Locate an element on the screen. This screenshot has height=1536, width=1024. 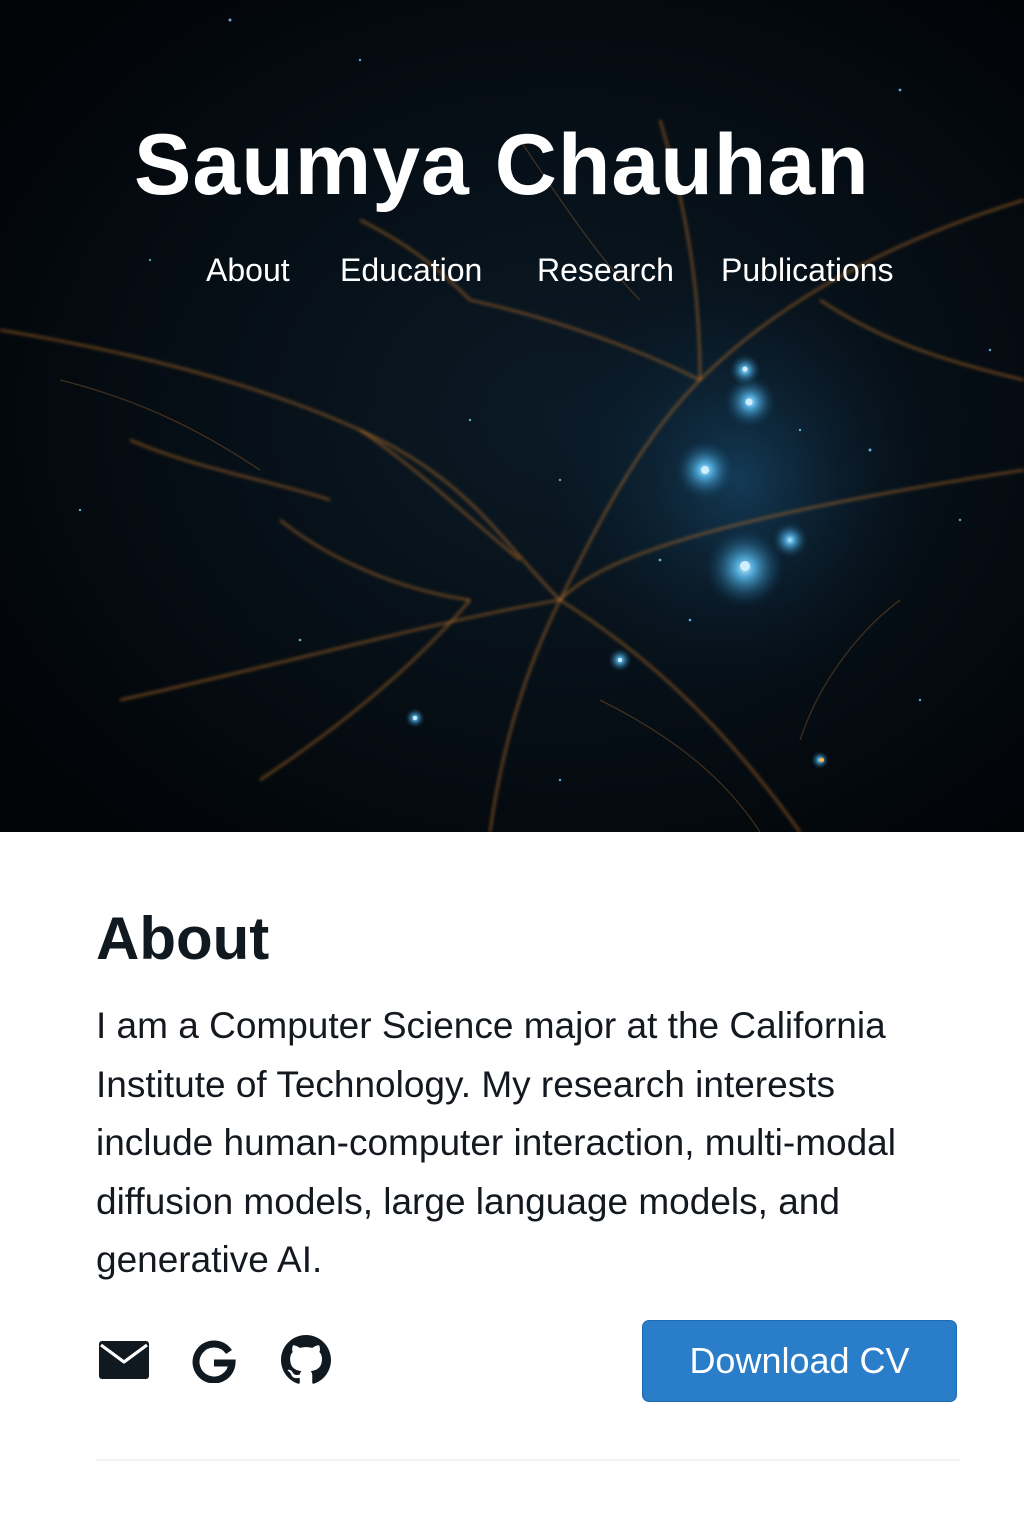
site-title: Saumya Chauhan is located at coordinates (502, 165).